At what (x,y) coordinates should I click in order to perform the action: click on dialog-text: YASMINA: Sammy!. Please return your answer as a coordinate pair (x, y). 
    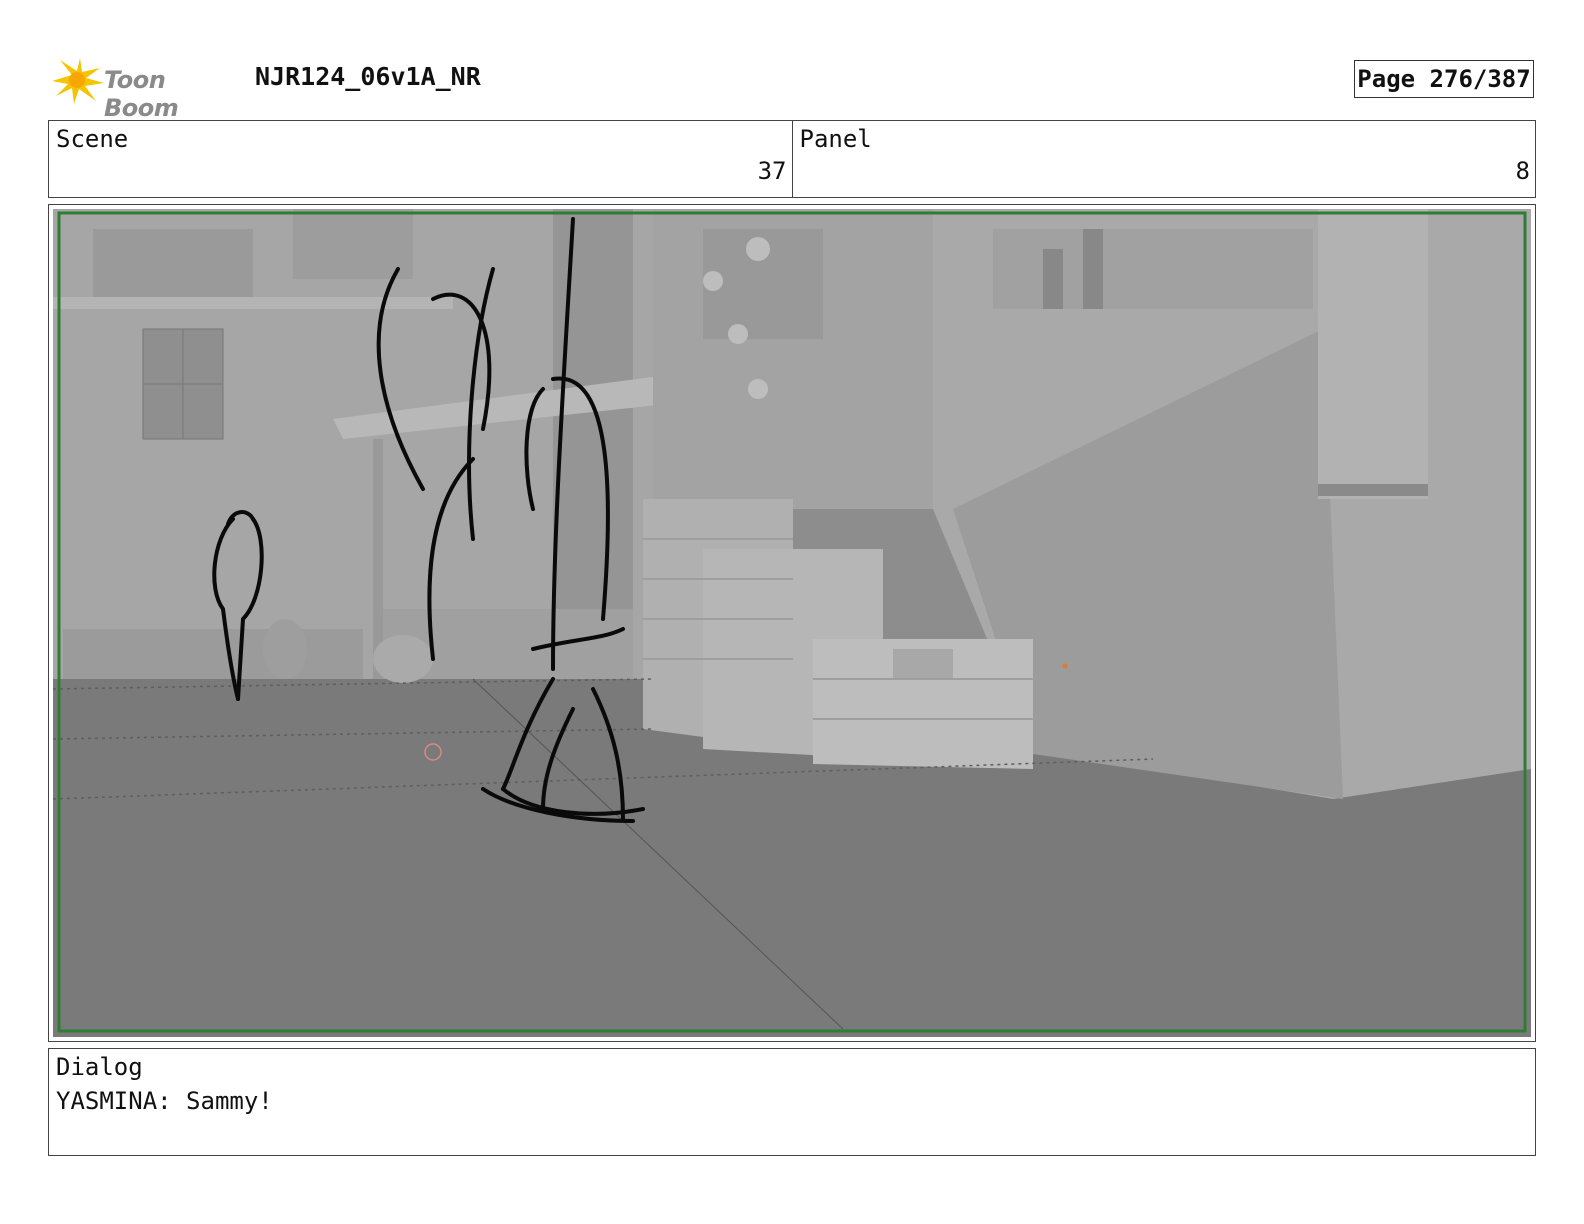
    Looking at the image, I should click on (164, 1101).